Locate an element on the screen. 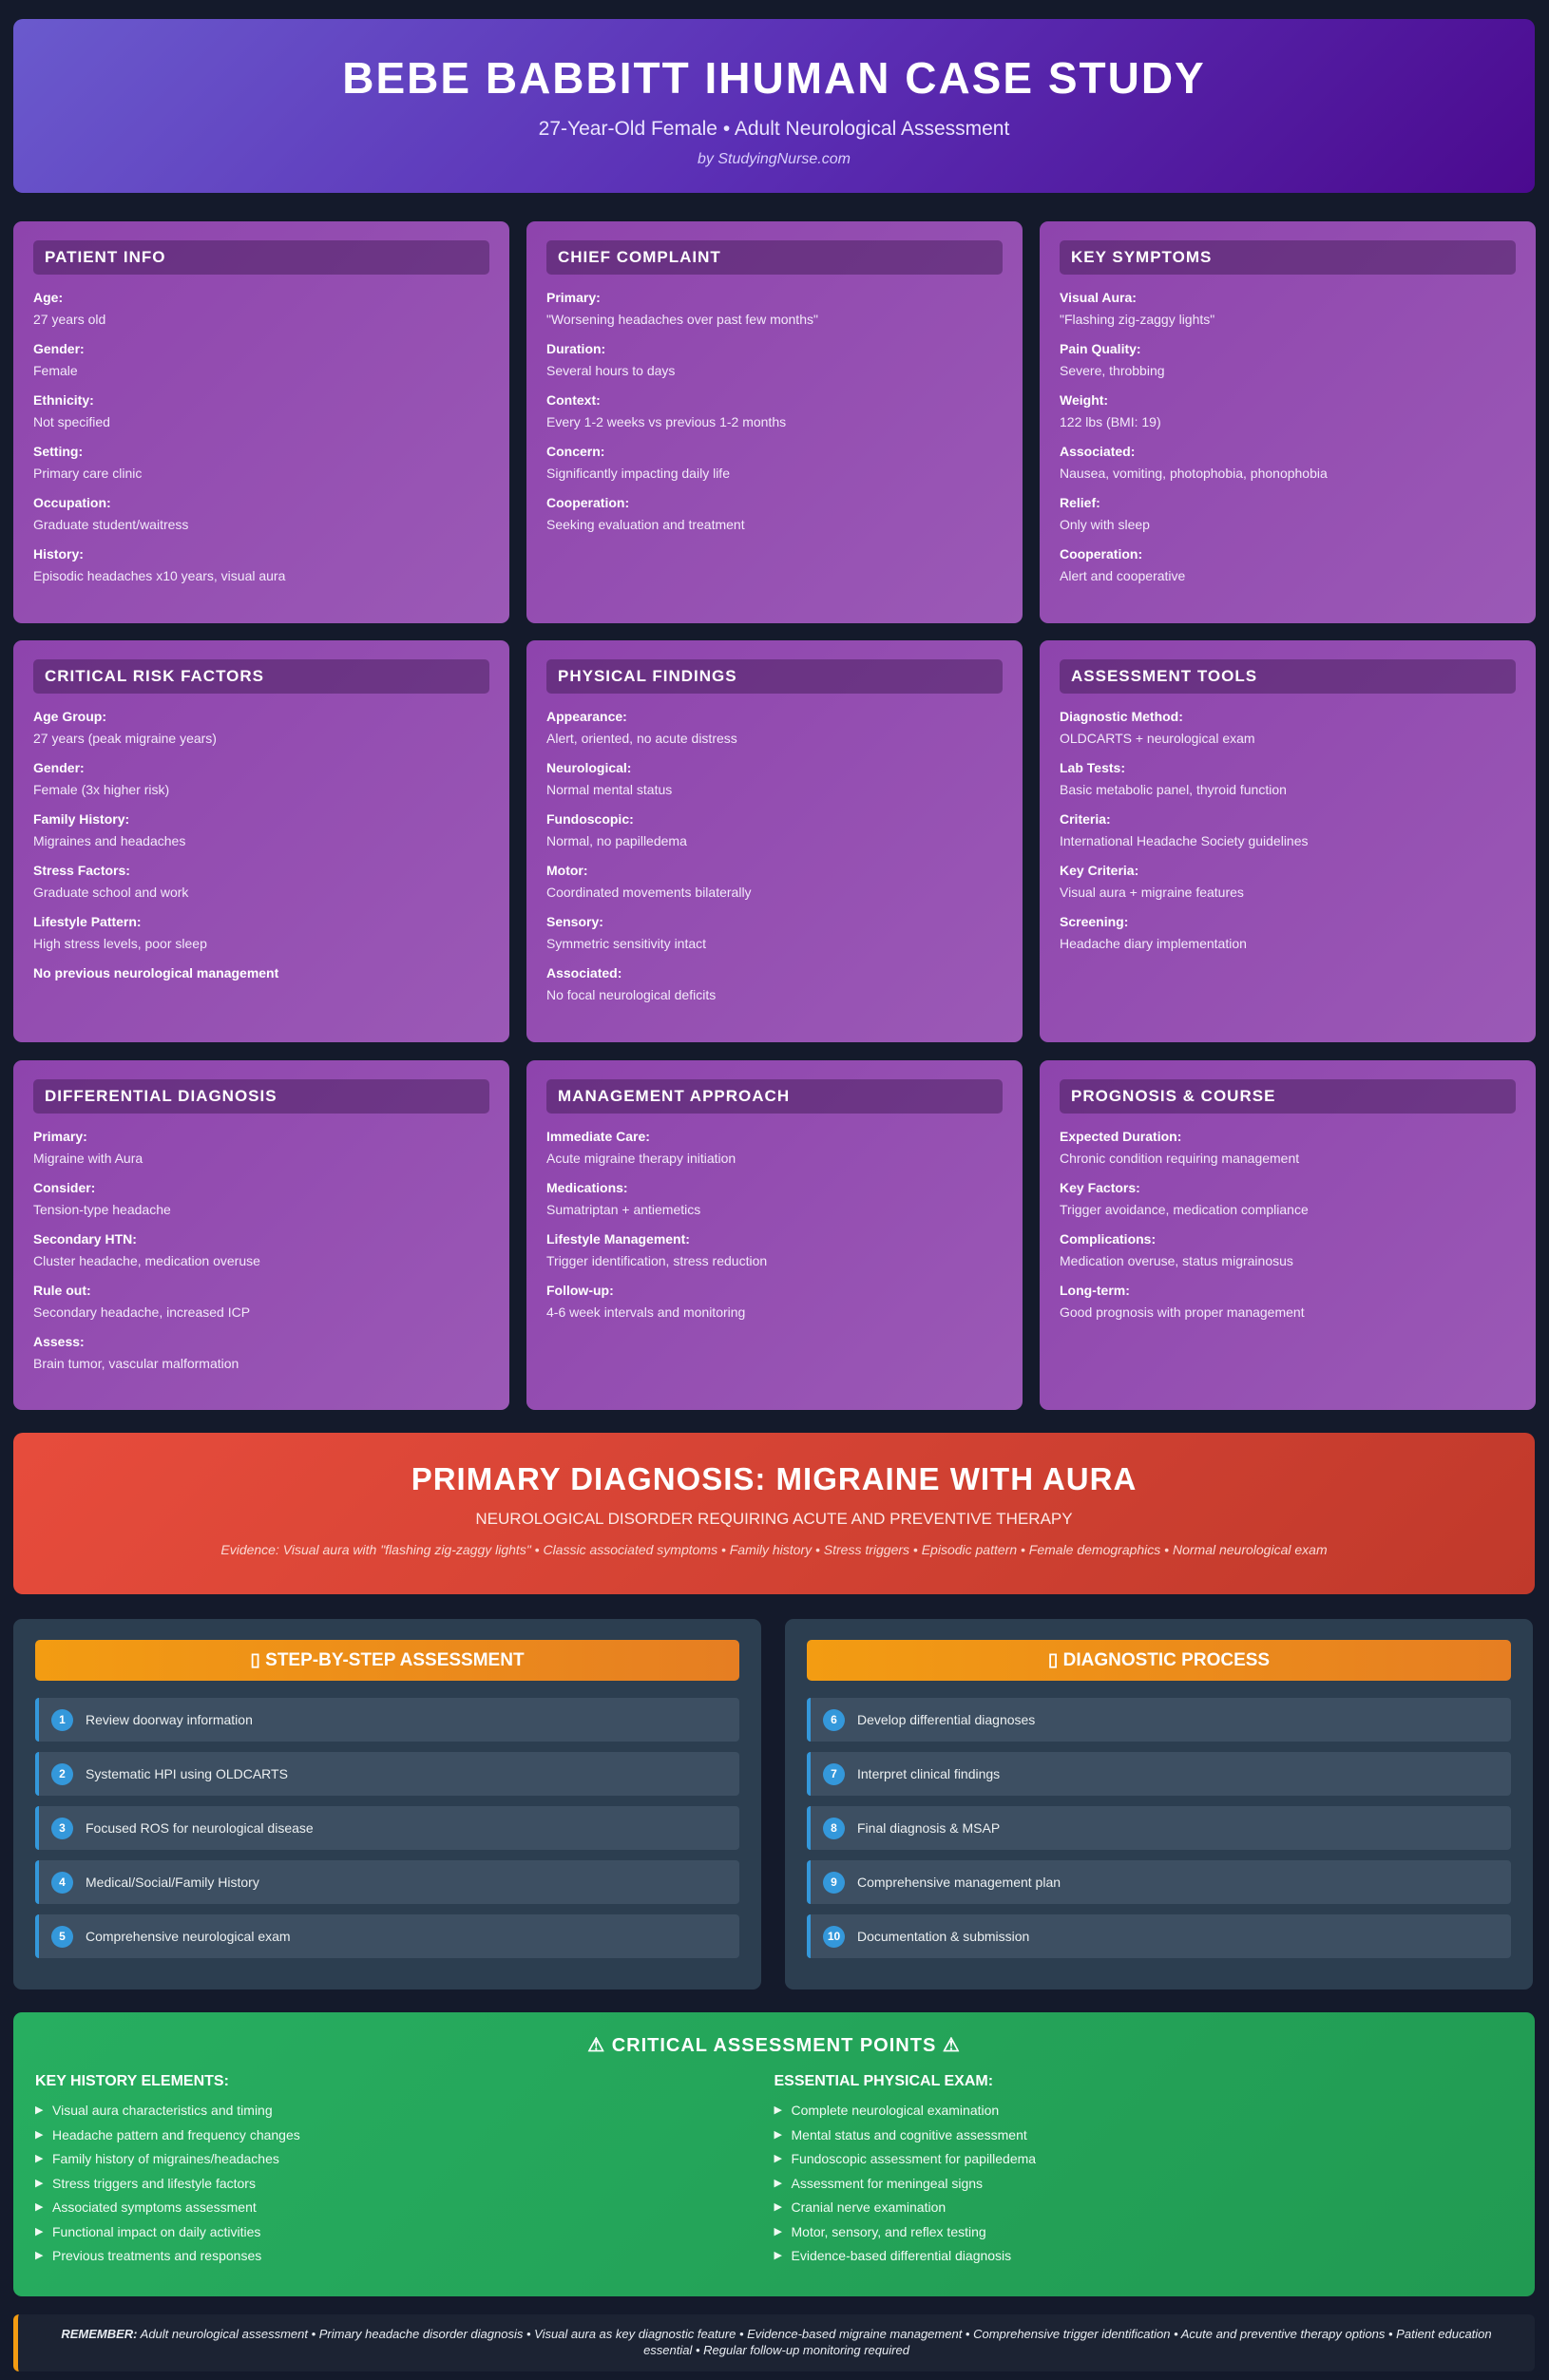  field-value: Trigger identification, stress reduction is located at coordinates (657, 1260).